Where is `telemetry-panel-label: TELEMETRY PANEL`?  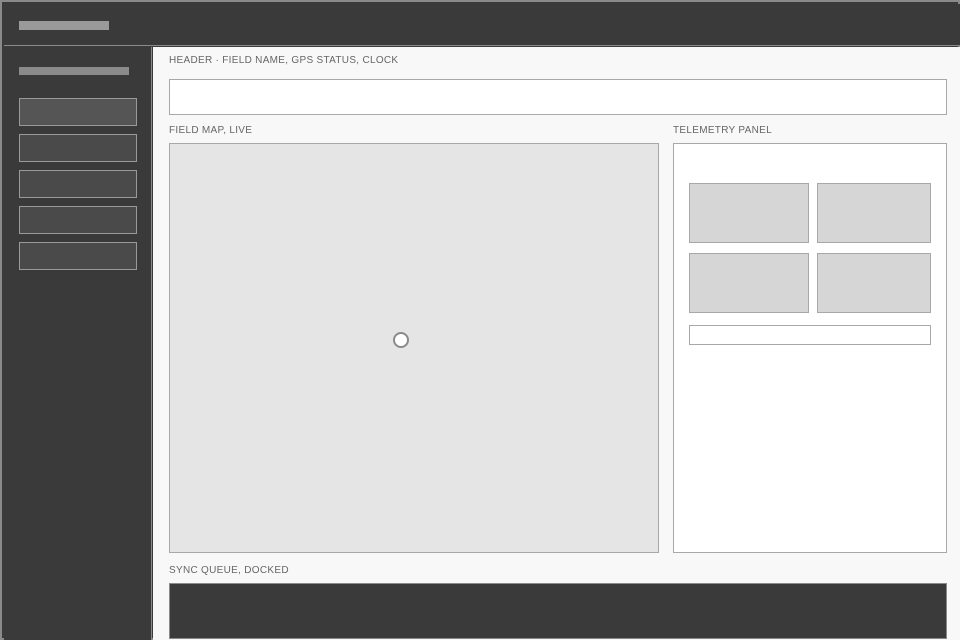 telemetry-panel-label: TELEMETRY PANEL is located at coordinates (722, 130).